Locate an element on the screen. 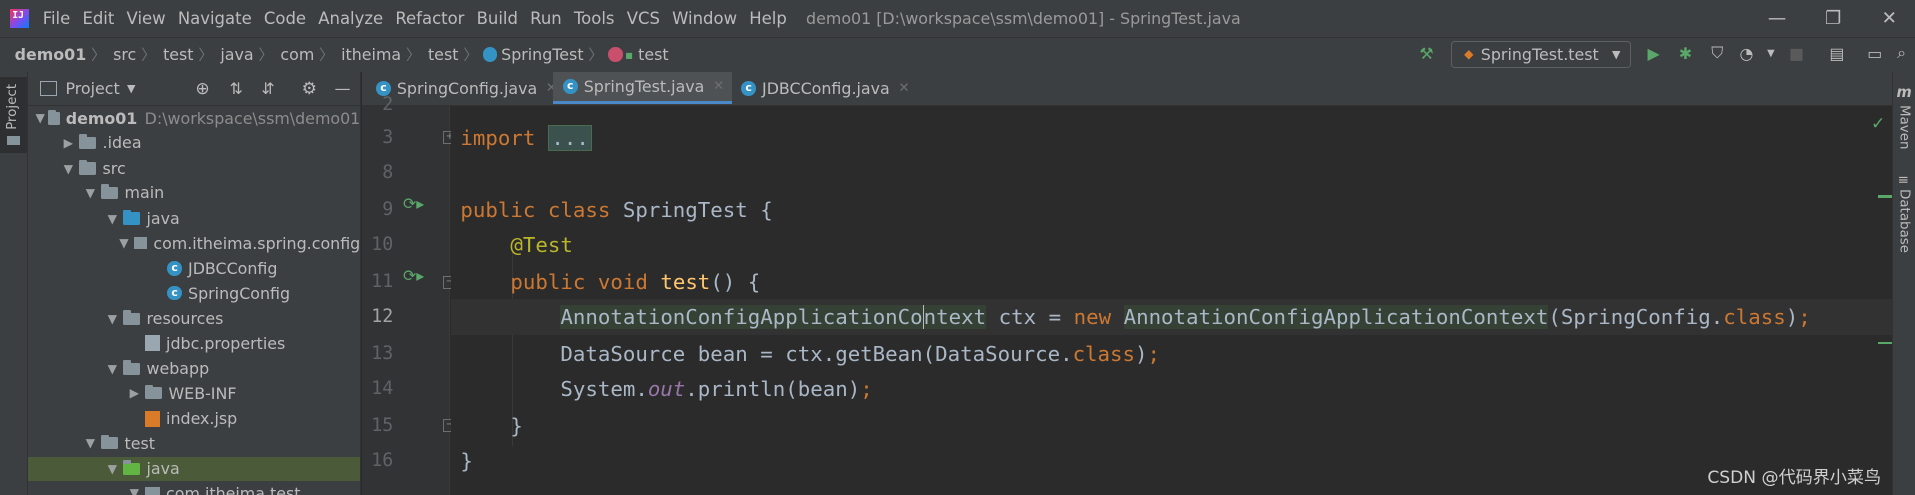 The image size is (1915, 495). run-configuration-dropdown: ◆ SpringTest.test ▼ is located at coordinates (1541, 54).